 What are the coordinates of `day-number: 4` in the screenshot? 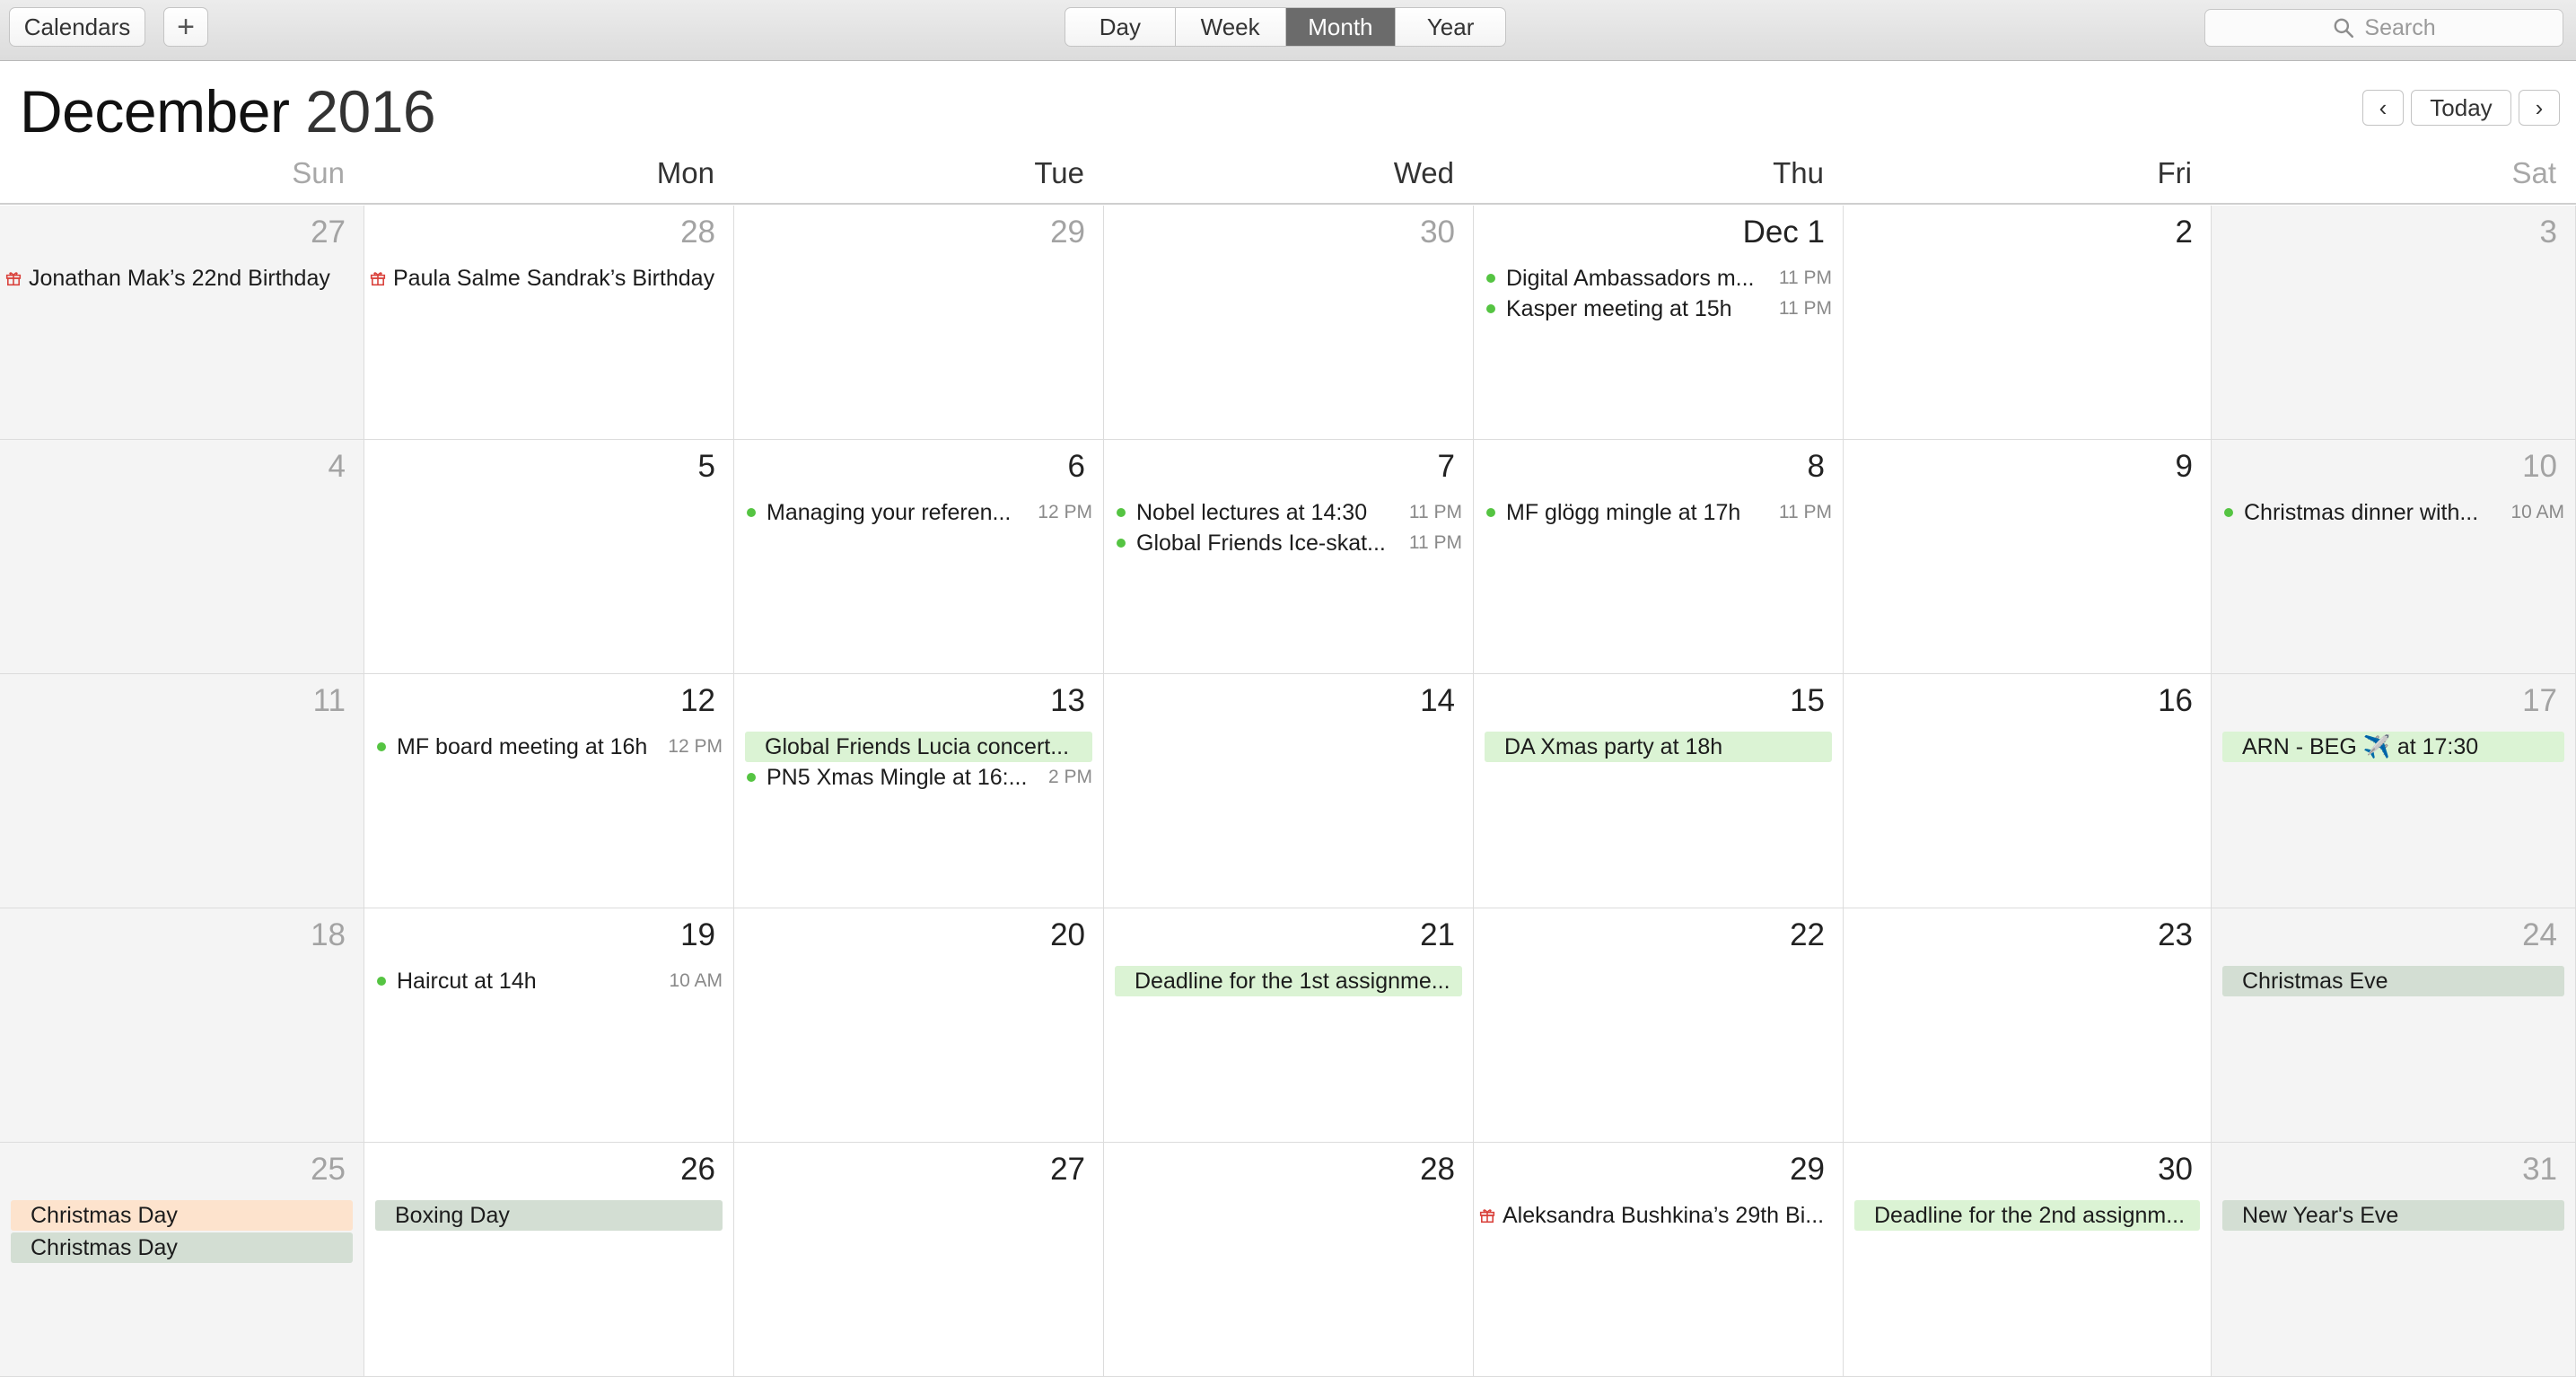 It's located at (337, 466).